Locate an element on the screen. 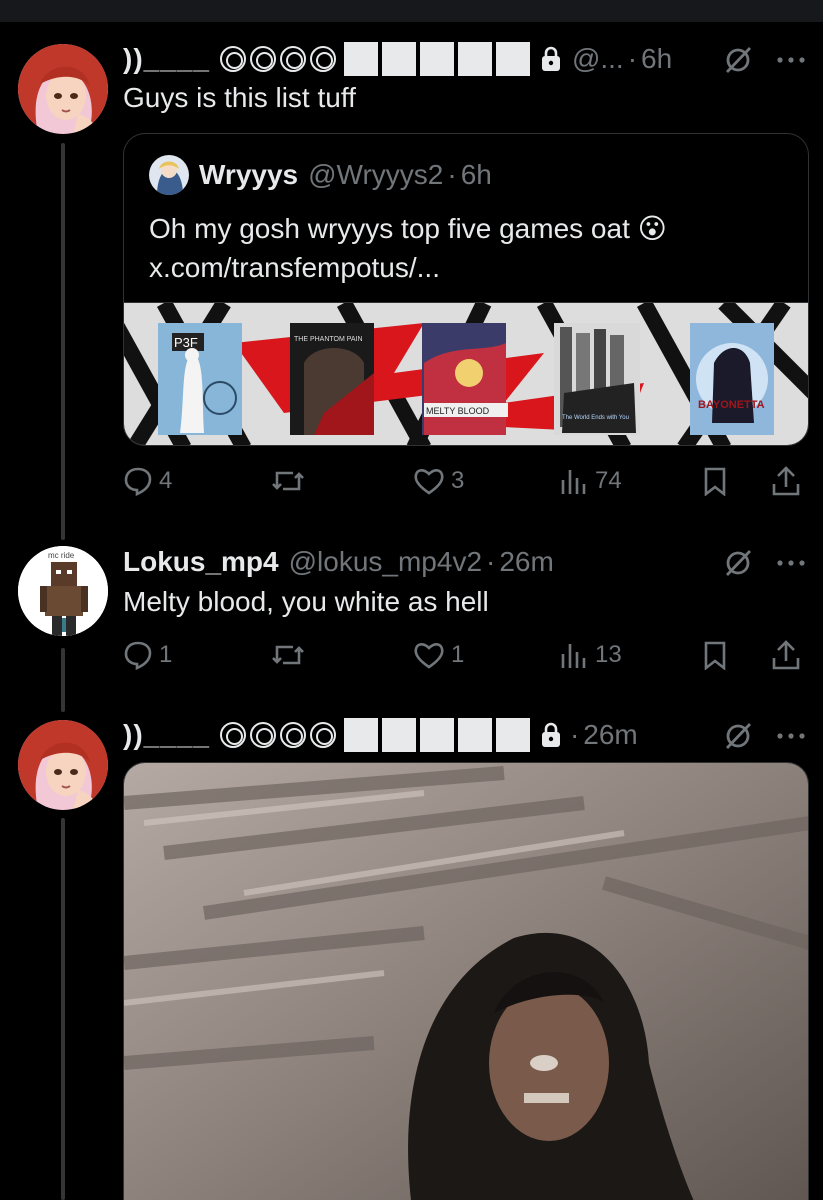 The image size is (823, 1200). game-title: P3F is located at coordinates (186, 342).